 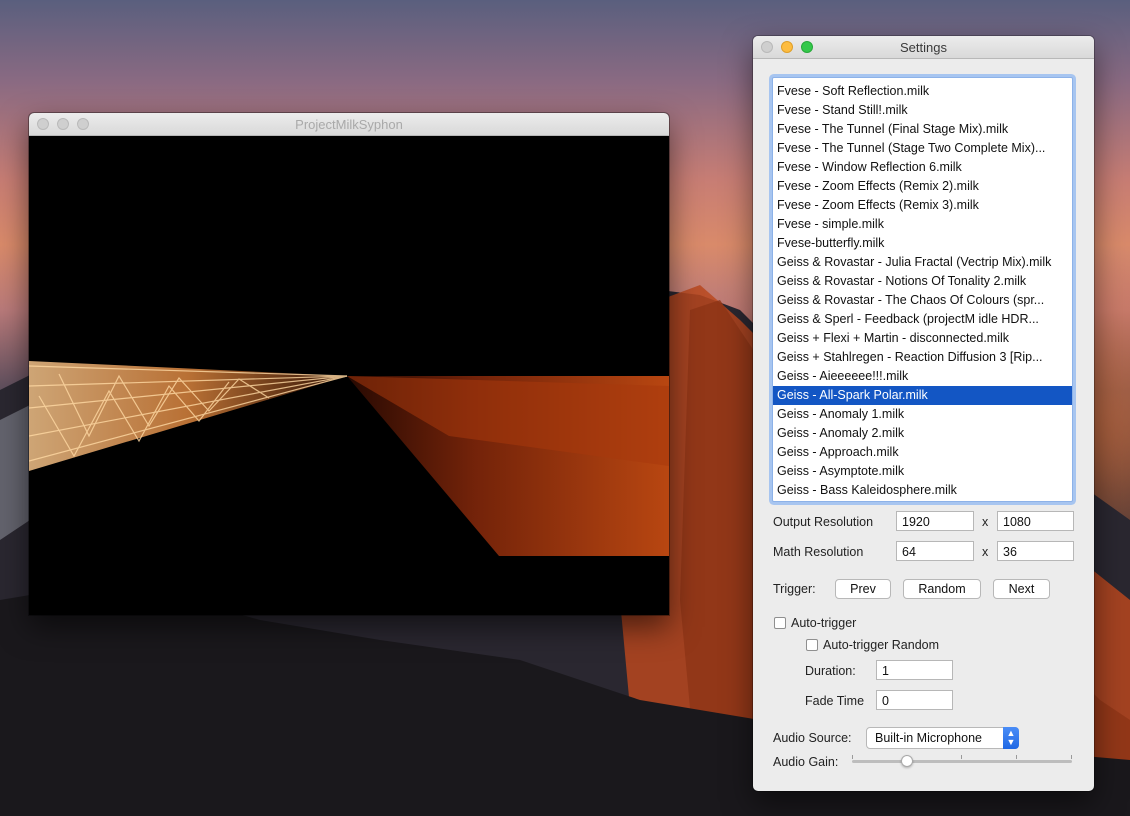 I want to click on auto-trigger-random-checkbox, so click(x=812, y=645).